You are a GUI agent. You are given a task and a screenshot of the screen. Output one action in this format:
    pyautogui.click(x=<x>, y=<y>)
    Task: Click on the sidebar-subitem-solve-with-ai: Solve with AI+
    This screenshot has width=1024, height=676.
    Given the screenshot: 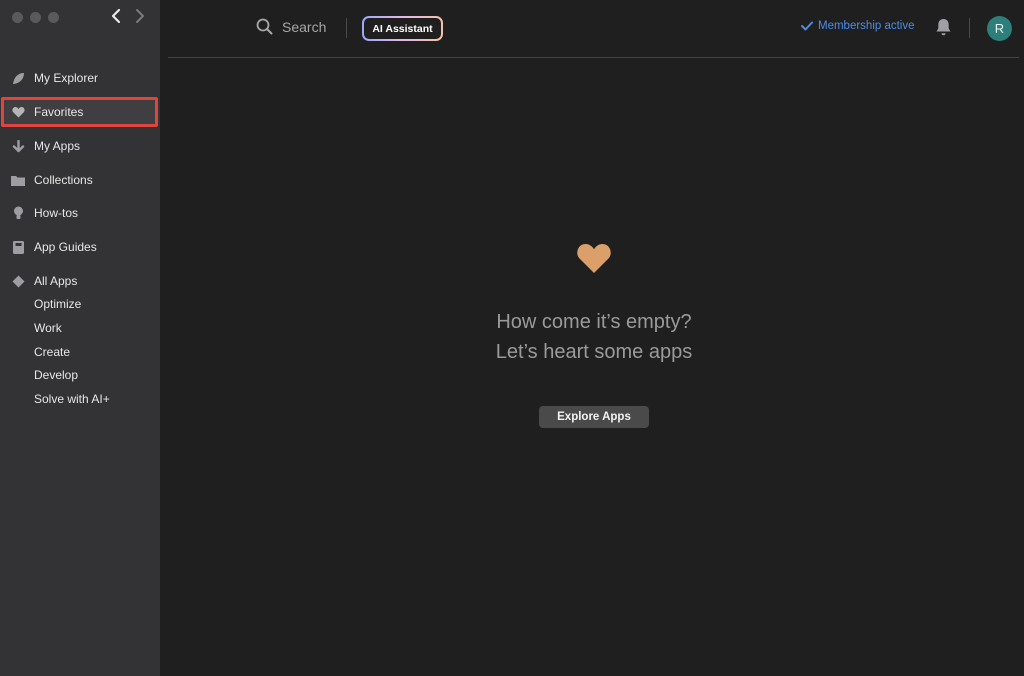 What is the action you would take?
    pyautogui.click(x=80, y=399)
    